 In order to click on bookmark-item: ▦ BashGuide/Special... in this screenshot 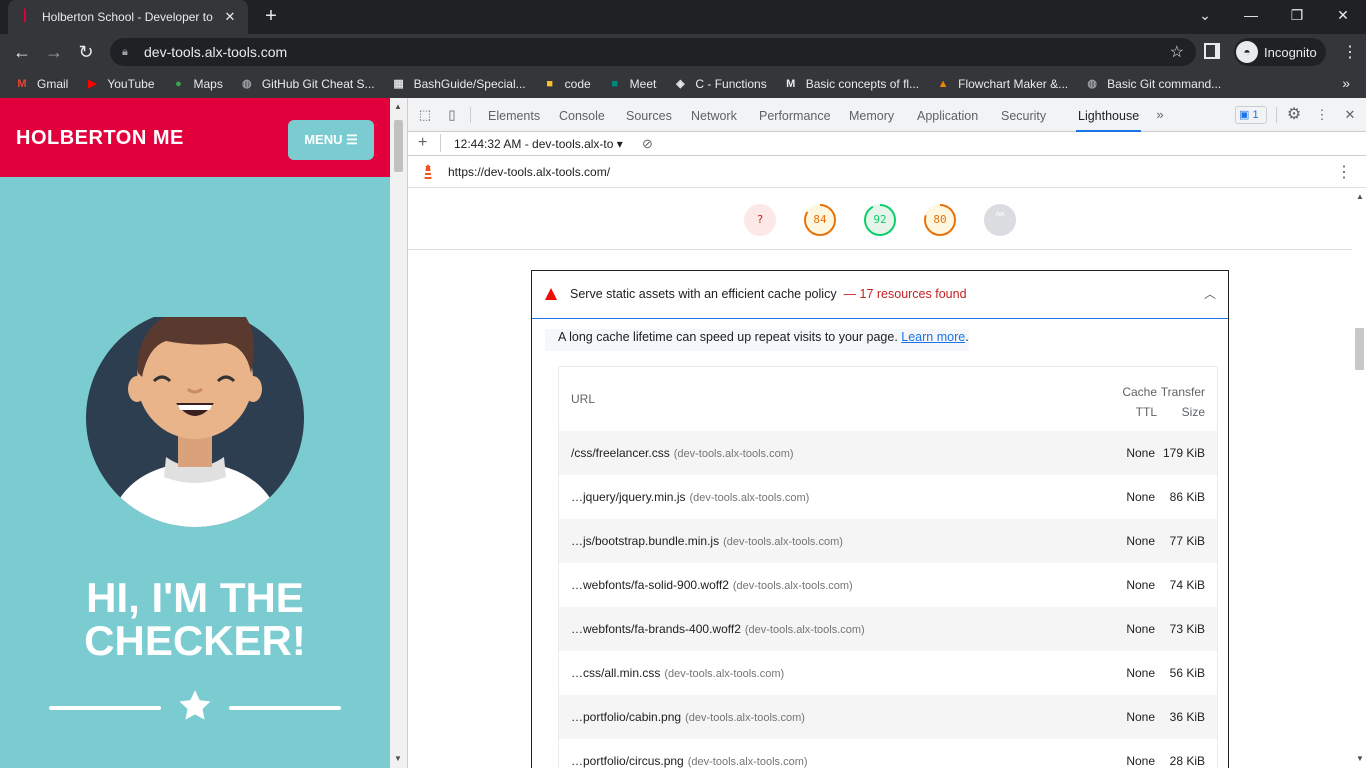, I will do `click(458, 84)`.